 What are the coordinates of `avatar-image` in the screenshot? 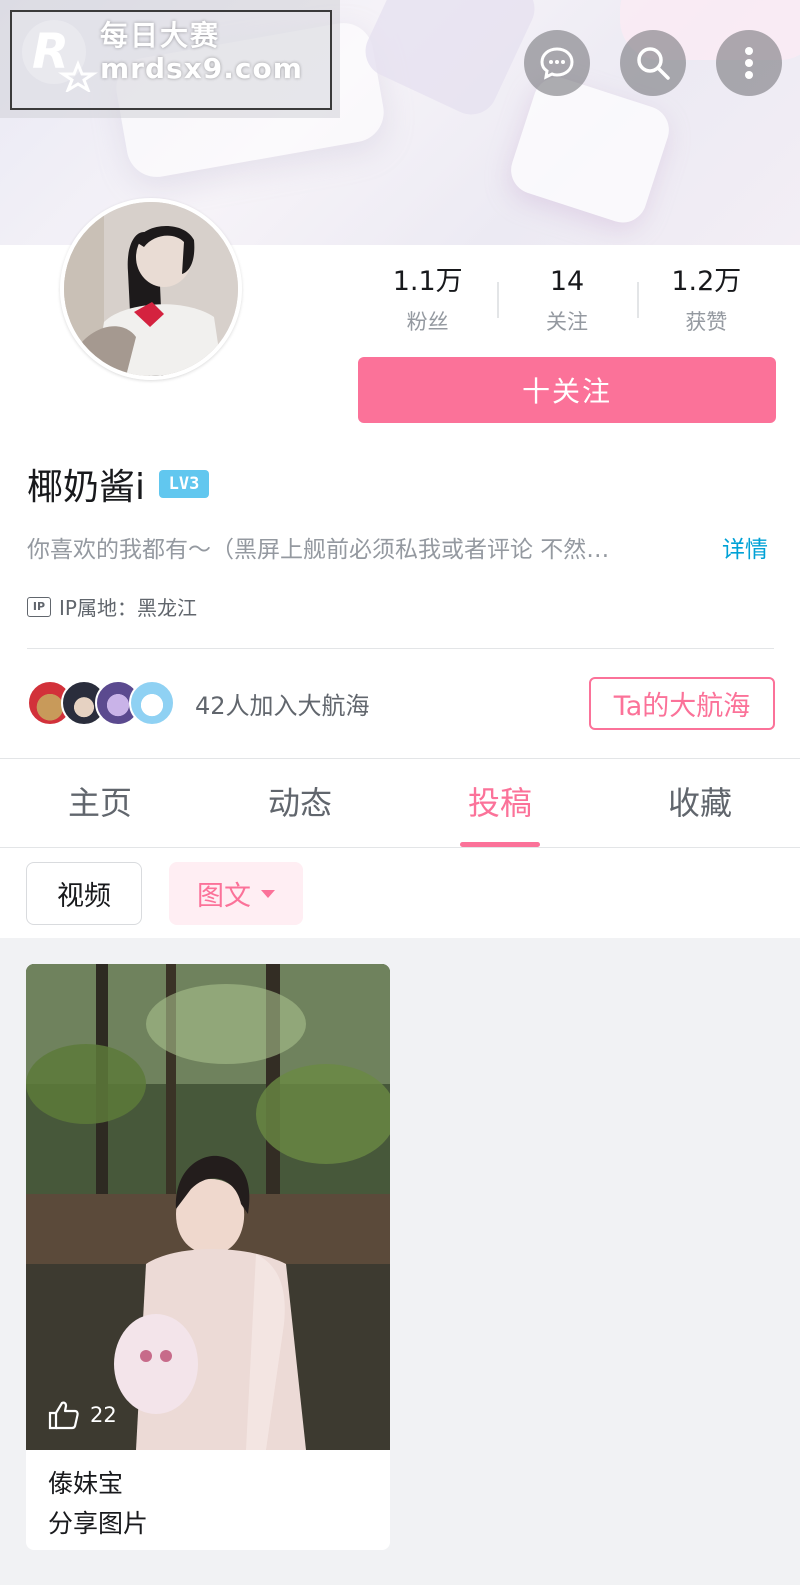 It's located at (151, 289).